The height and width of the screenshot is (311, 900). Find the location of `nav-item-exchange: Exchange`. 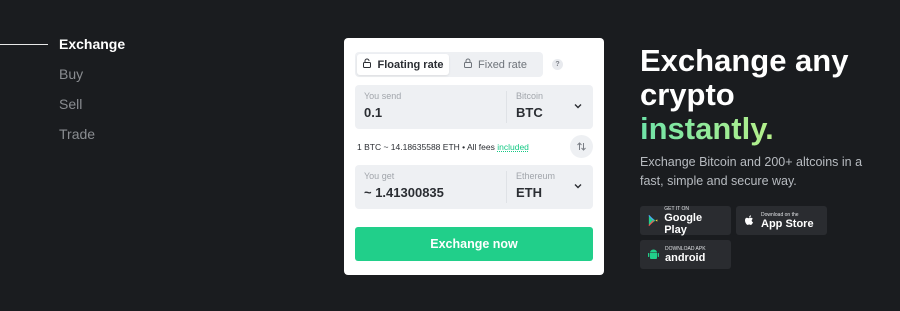

nav-item-exchange: Exchange is located at coordinates (92, 44).